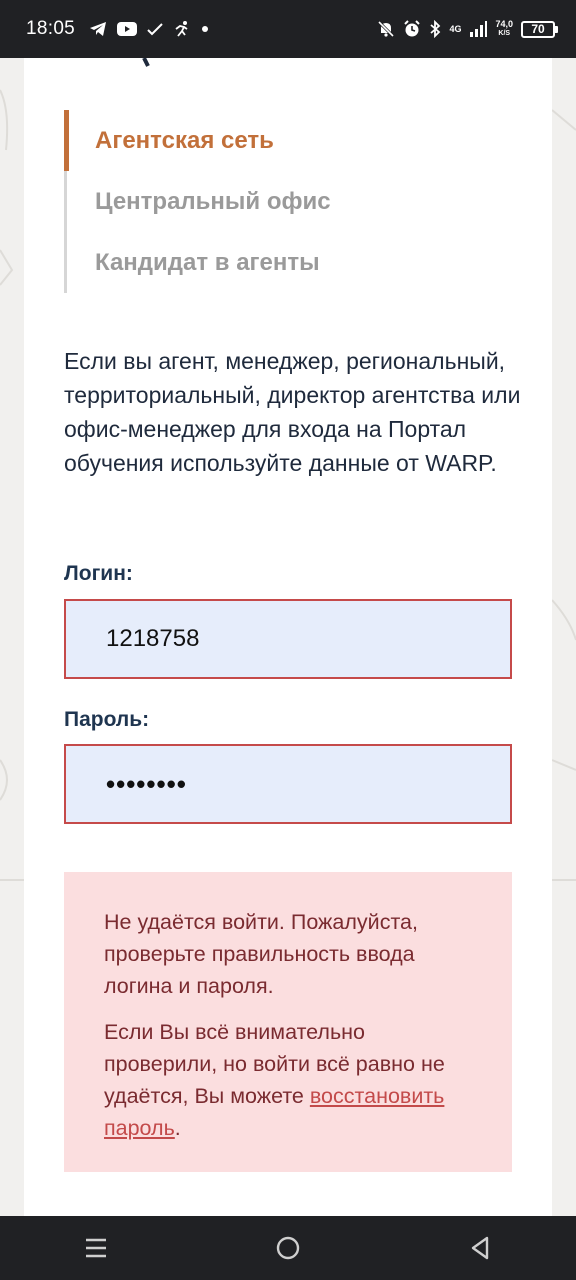 Image resolution: width=576 pixels, height=1280 pixels. I want to click on navigation-bar, so click(288, 1248).